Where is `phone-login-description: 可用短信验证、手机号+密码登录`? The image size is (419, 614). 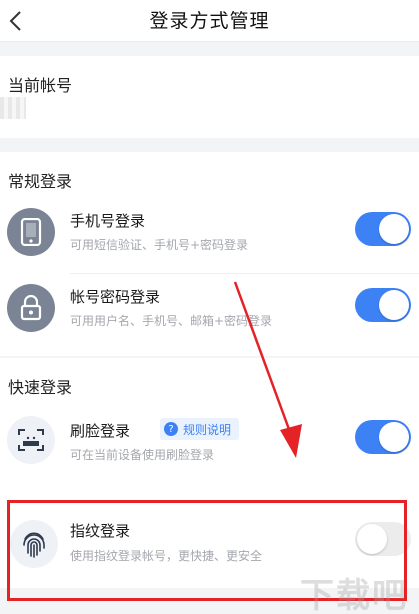
phone-login-description: 可用短信验证、手机号+密码登录 is located at coordinates (159, 245).